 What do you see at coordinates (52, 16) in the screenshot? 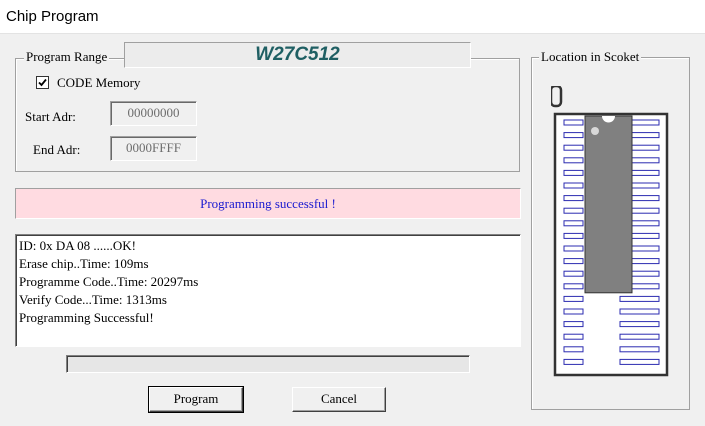
I see `window-title: Chip Program` at bounding box center [52, 16].